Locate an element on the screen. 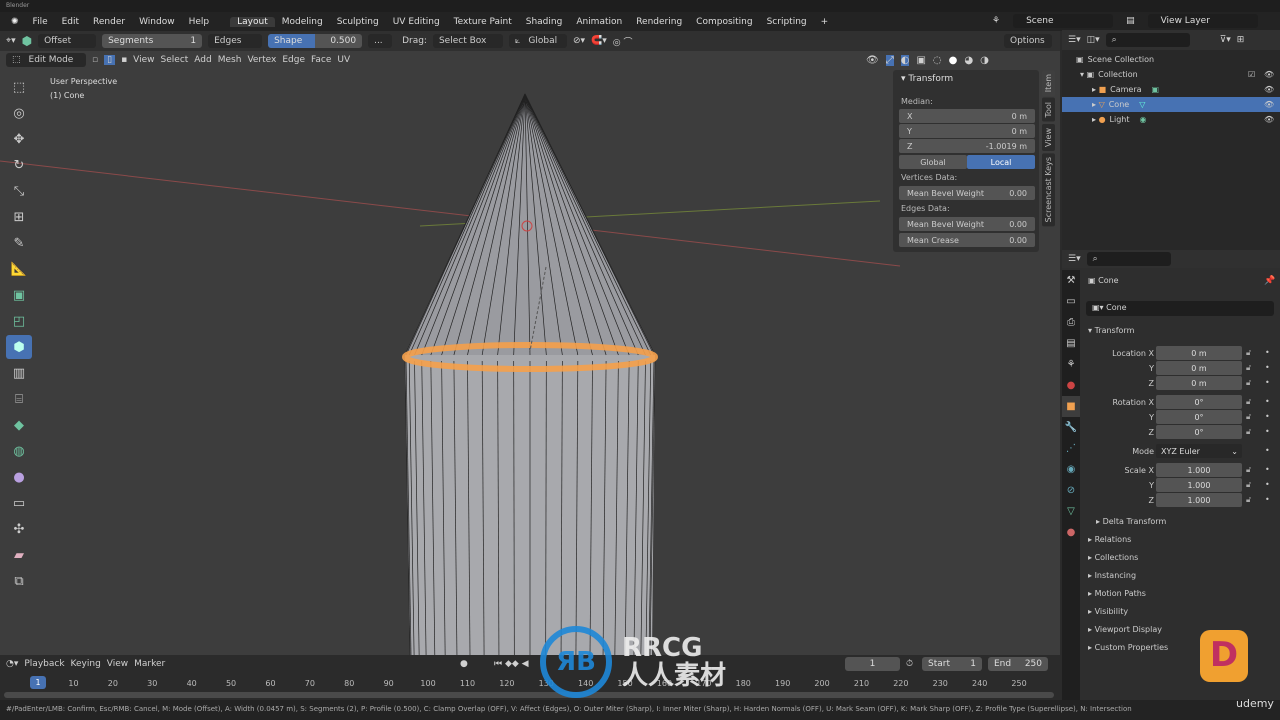 The height and width of the screenshot is (720, 1280). transform-section-header: ▾ Transform is located at coordinates (1111, 330).